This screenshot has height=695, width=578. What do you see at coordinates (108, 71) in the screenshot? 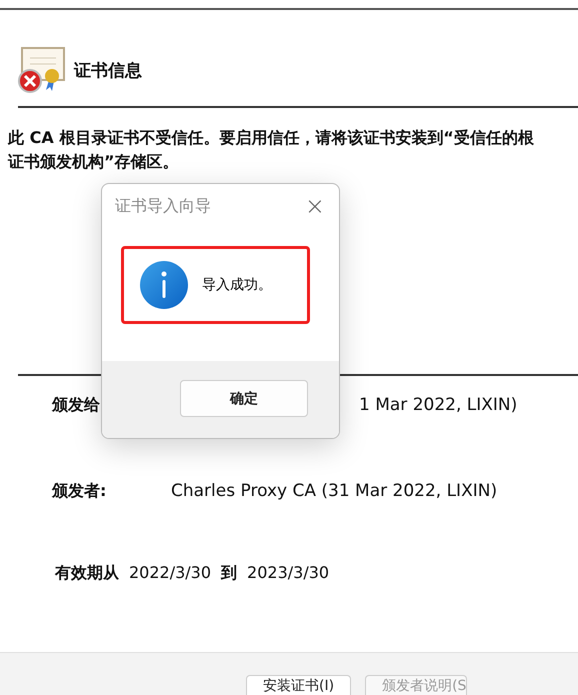
I see `certificate-title: 证书信息` at bounding box center [108, 71].